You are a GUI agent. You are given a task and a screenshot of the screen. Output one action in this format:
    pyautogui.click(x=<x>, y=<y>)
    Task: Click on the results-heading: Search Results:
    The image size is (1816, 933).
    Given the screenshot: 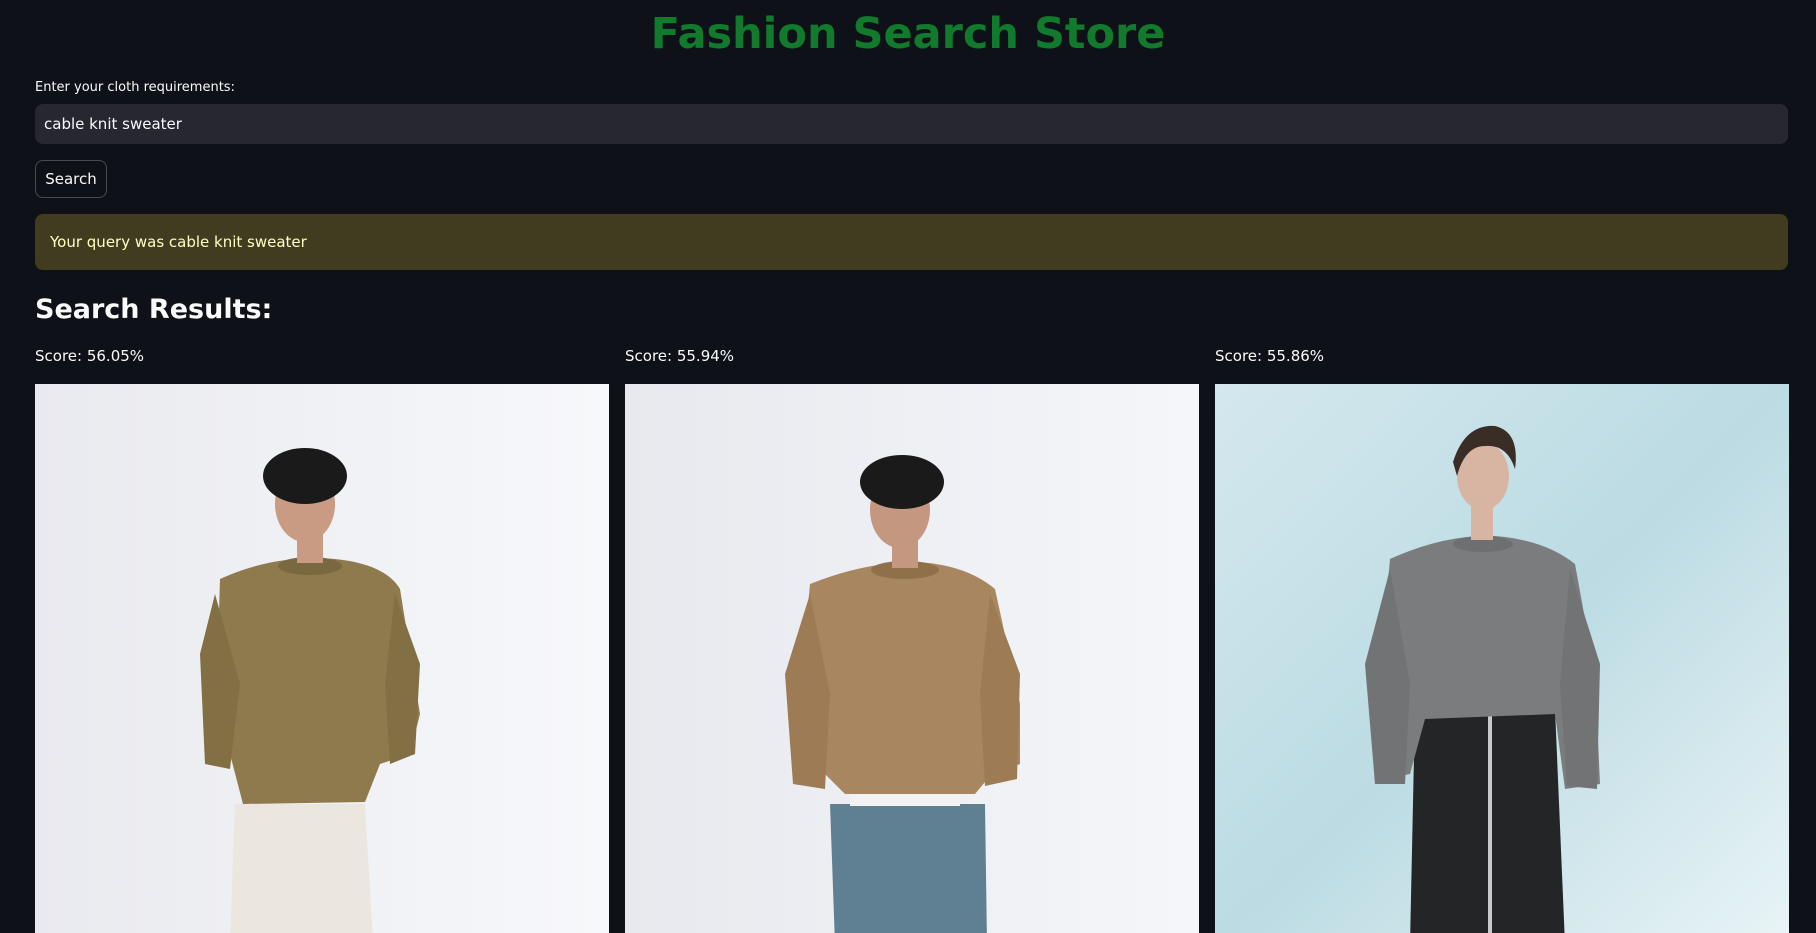 What is the action you would take?
    pyautogui.click(x=154, y=309)
    